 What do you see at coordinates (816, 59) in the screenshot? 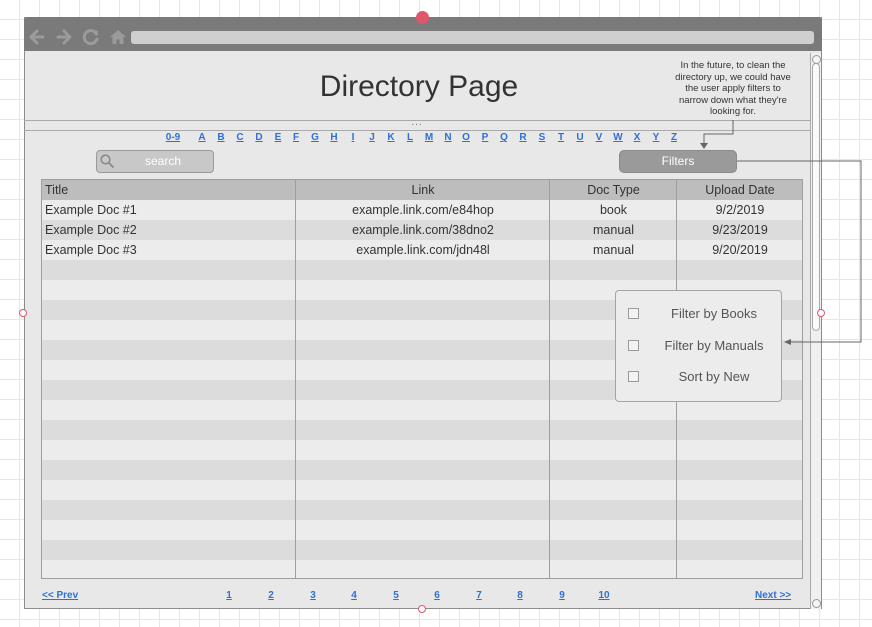
I see `scroll-up-icon` at bounding box center [816, 59].